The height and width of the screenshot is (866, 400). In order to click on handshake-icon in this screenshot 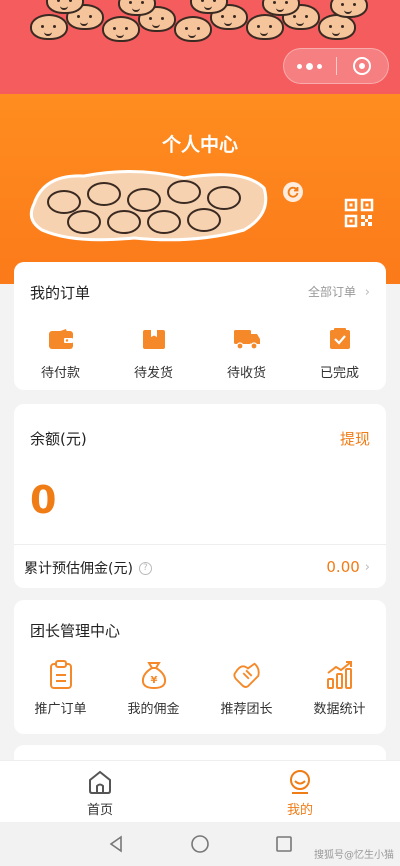, I will do `click(247, 675)`.